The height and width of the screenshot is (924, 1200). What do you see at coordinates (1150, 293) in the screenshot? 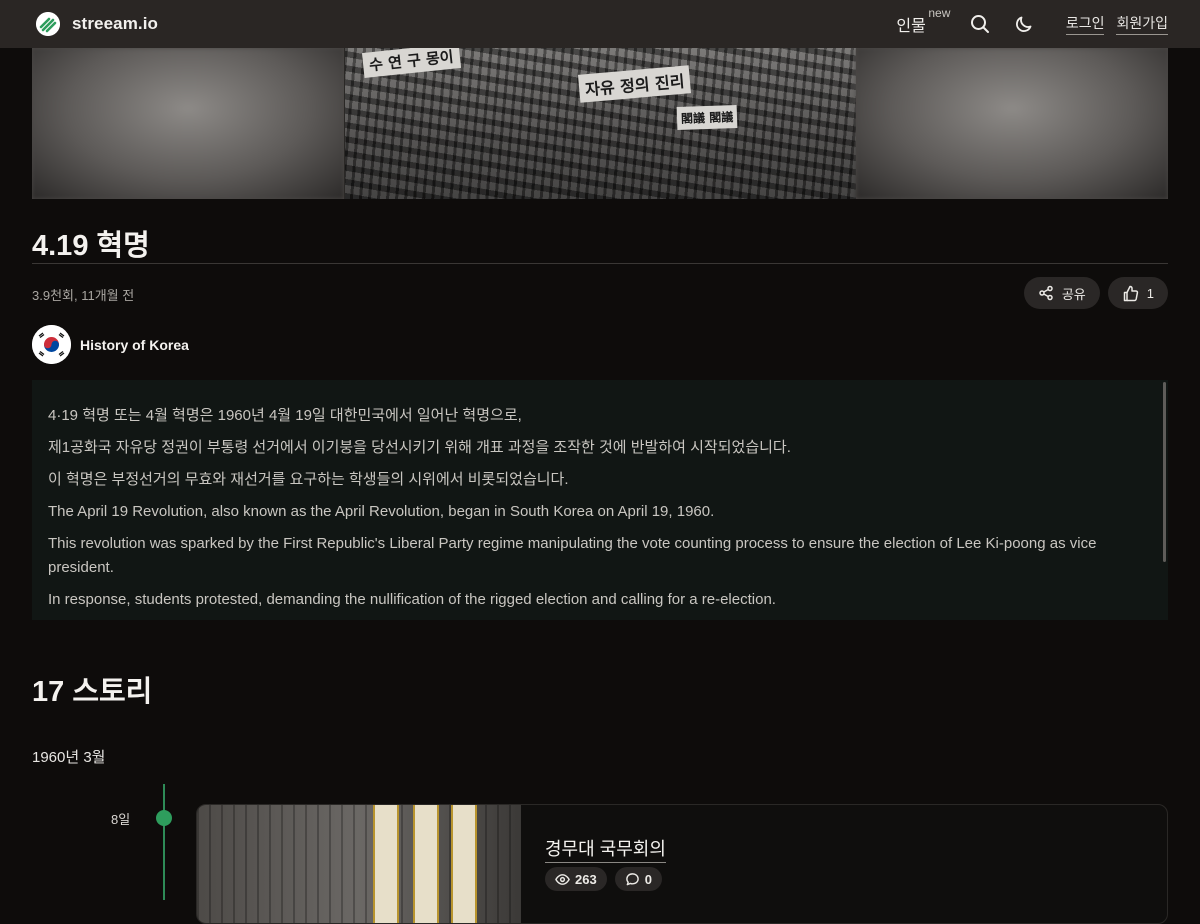
I see `like-count: 1` at bounding box center [1150, 293].